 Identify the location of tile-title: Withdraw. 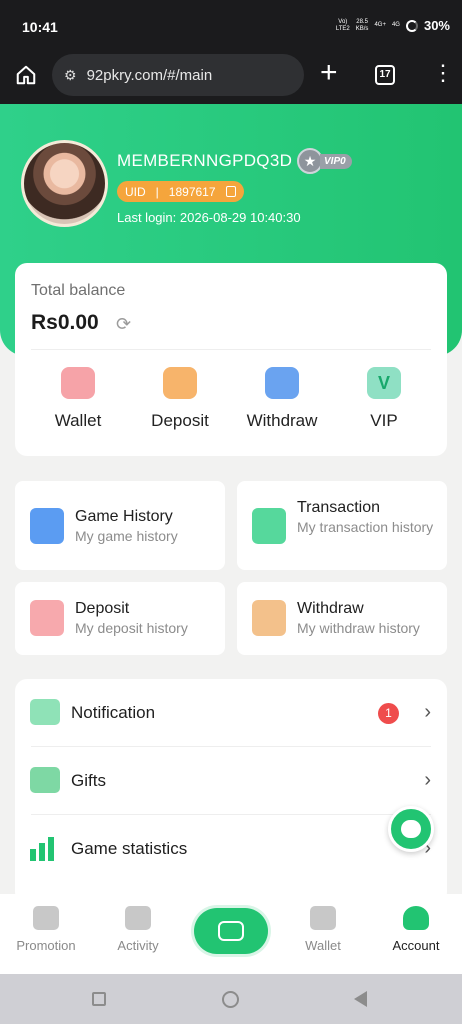
(330, 608).